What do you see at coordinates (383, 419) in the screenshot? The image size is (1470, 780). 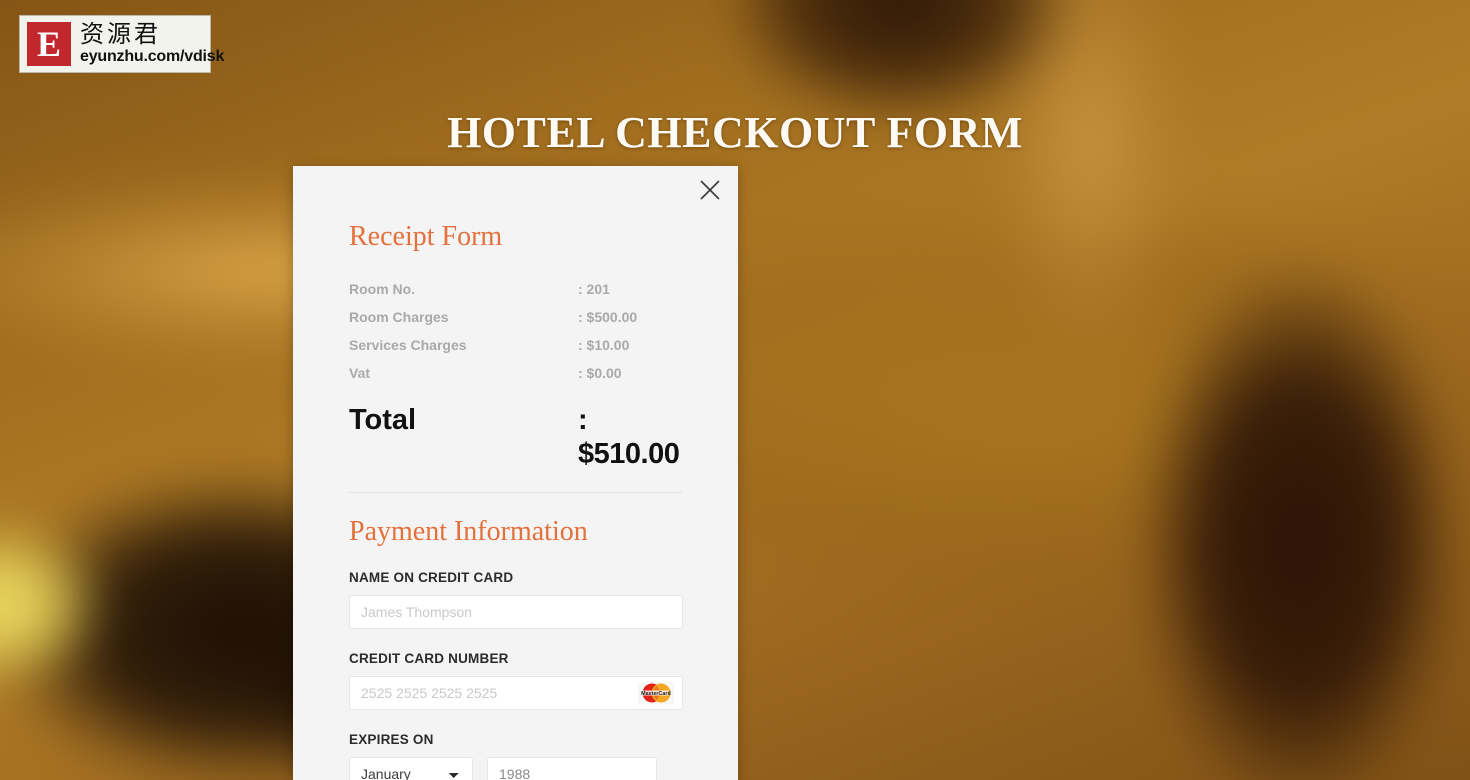 I see `total-label: Total` at bounding box center [383, 419].